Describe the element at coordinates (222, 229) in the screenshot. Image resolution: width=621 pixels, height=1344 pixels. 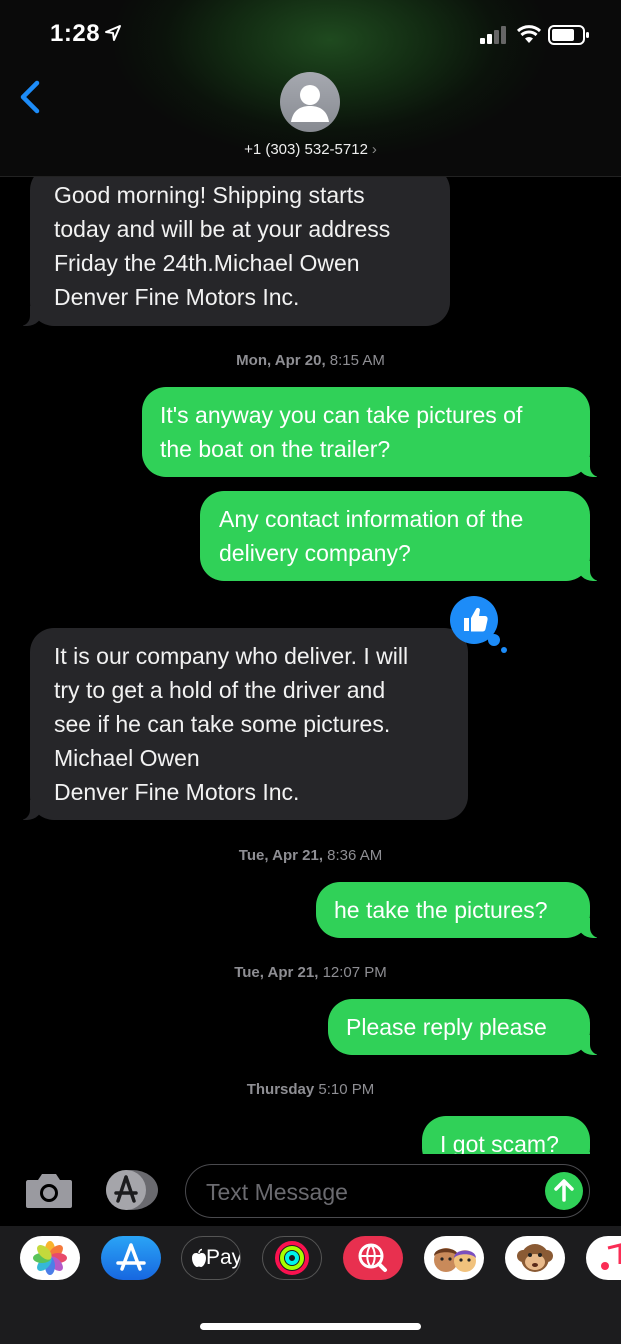
I see `message-line: today and will be at your address` at that location.